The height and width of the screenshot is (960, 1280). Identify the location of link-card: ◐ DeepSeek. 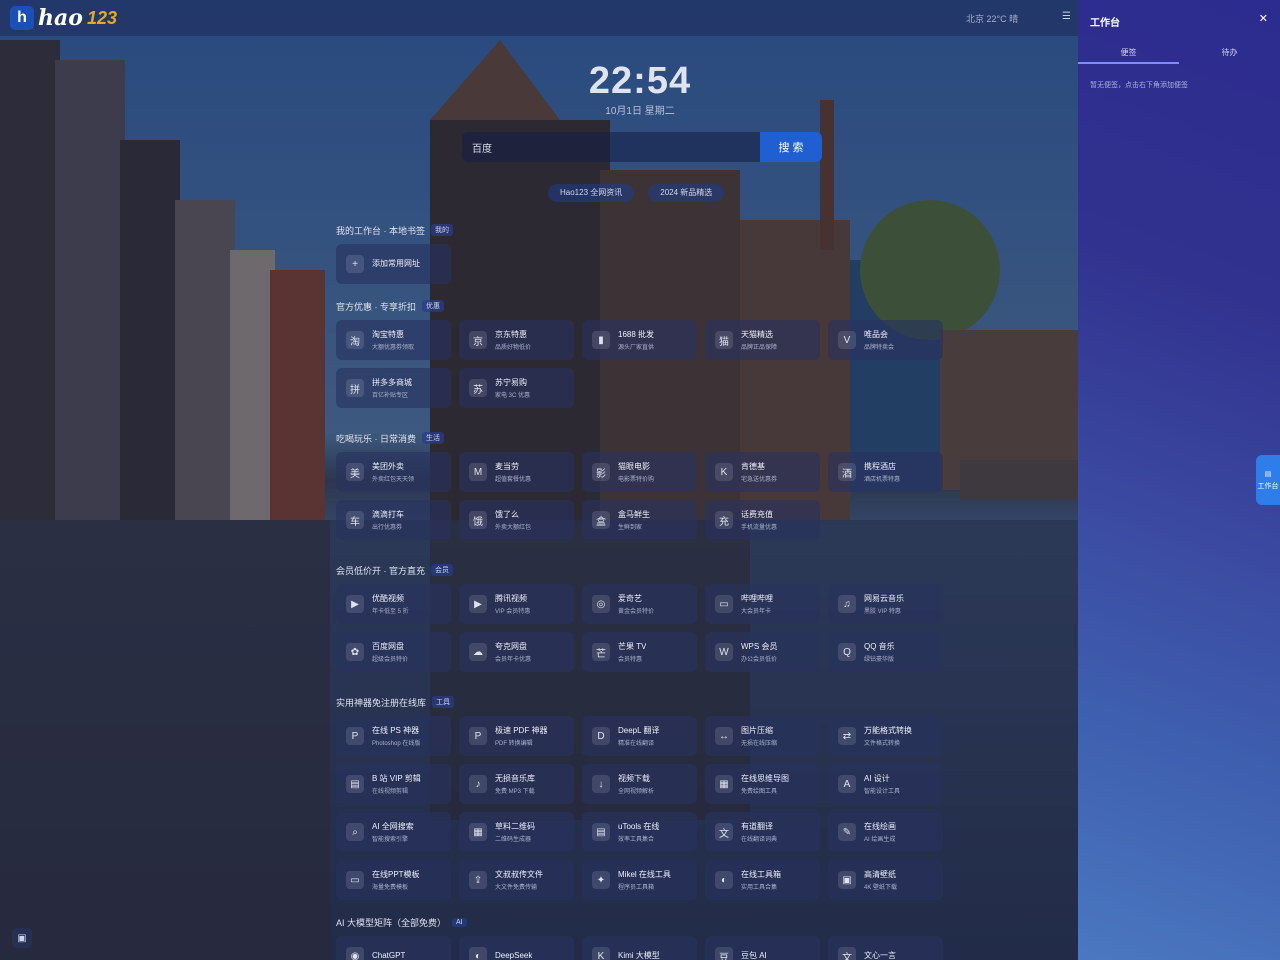
(516, 948).